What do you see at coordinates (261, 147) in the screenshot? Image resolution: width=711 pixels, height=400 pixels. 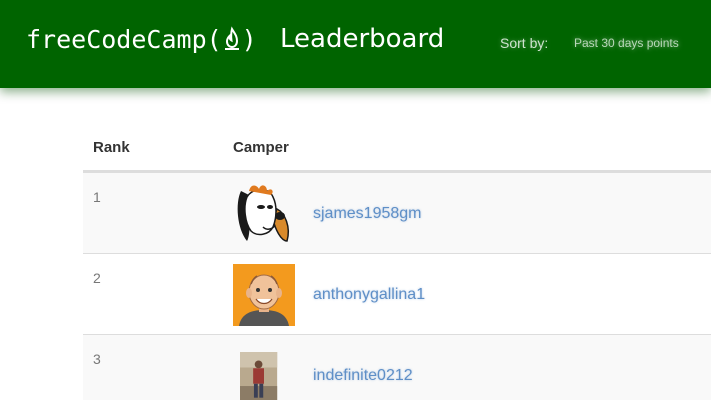 I see `column-header-camper: Camper` at bounding box center [261, 147].